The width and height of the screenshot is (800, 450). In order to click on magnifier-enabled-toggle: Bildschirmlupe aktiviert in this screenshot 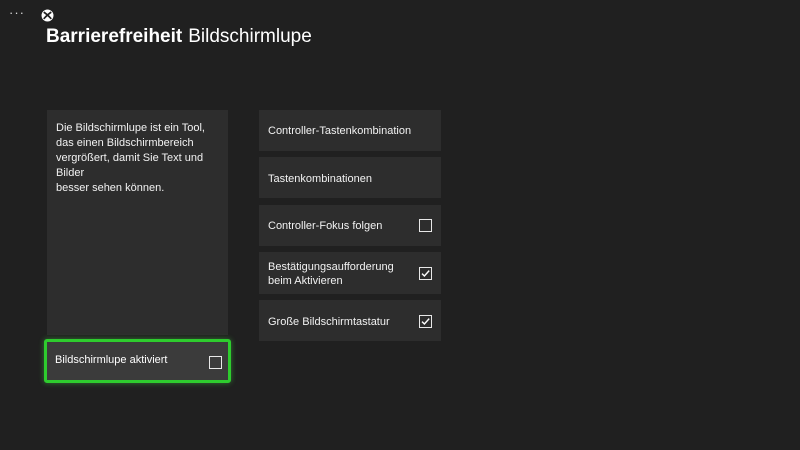, I will do `click(137, 361)`.